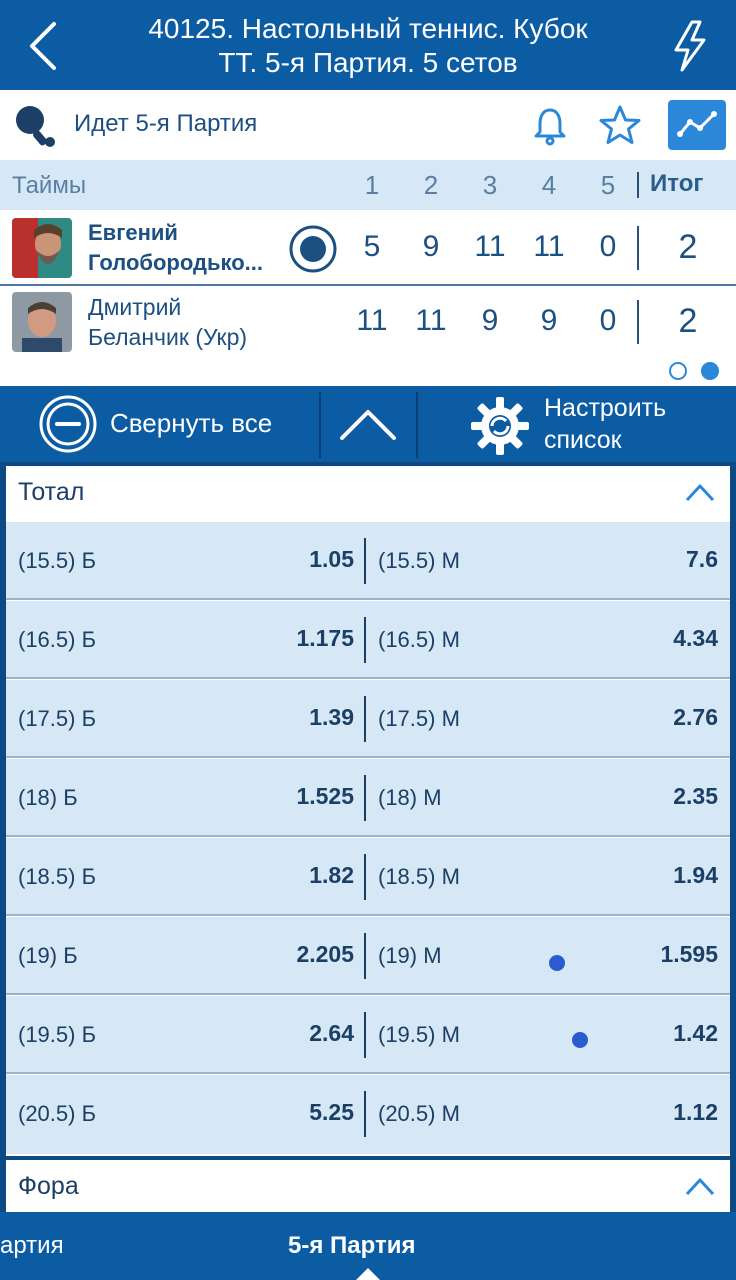 This screenshot has width=736, height=1280. I want to click on line-chart-icon, so click(697, 124).